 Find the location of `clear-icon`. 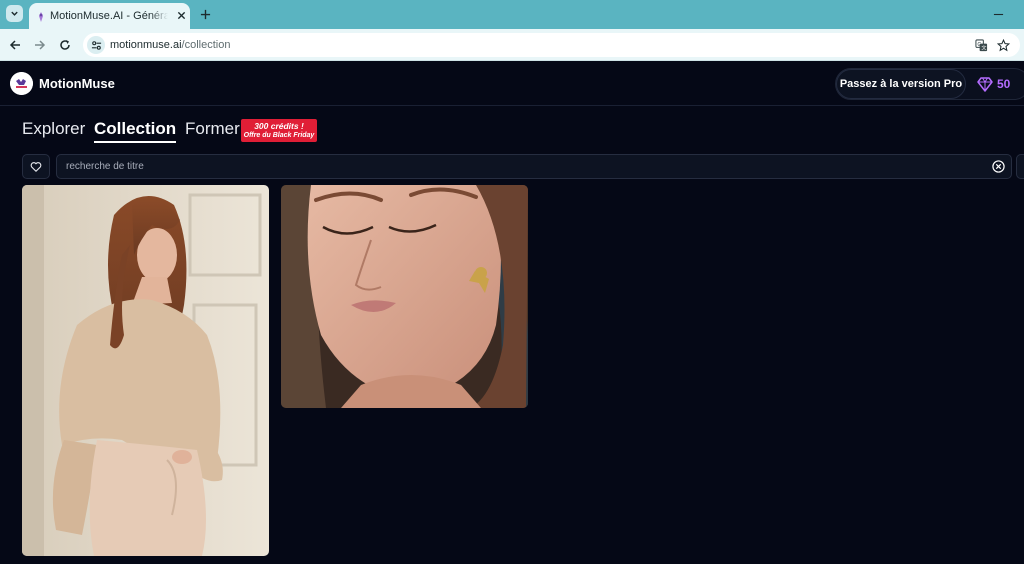

clear-icon is located at coordinates (998, 166).